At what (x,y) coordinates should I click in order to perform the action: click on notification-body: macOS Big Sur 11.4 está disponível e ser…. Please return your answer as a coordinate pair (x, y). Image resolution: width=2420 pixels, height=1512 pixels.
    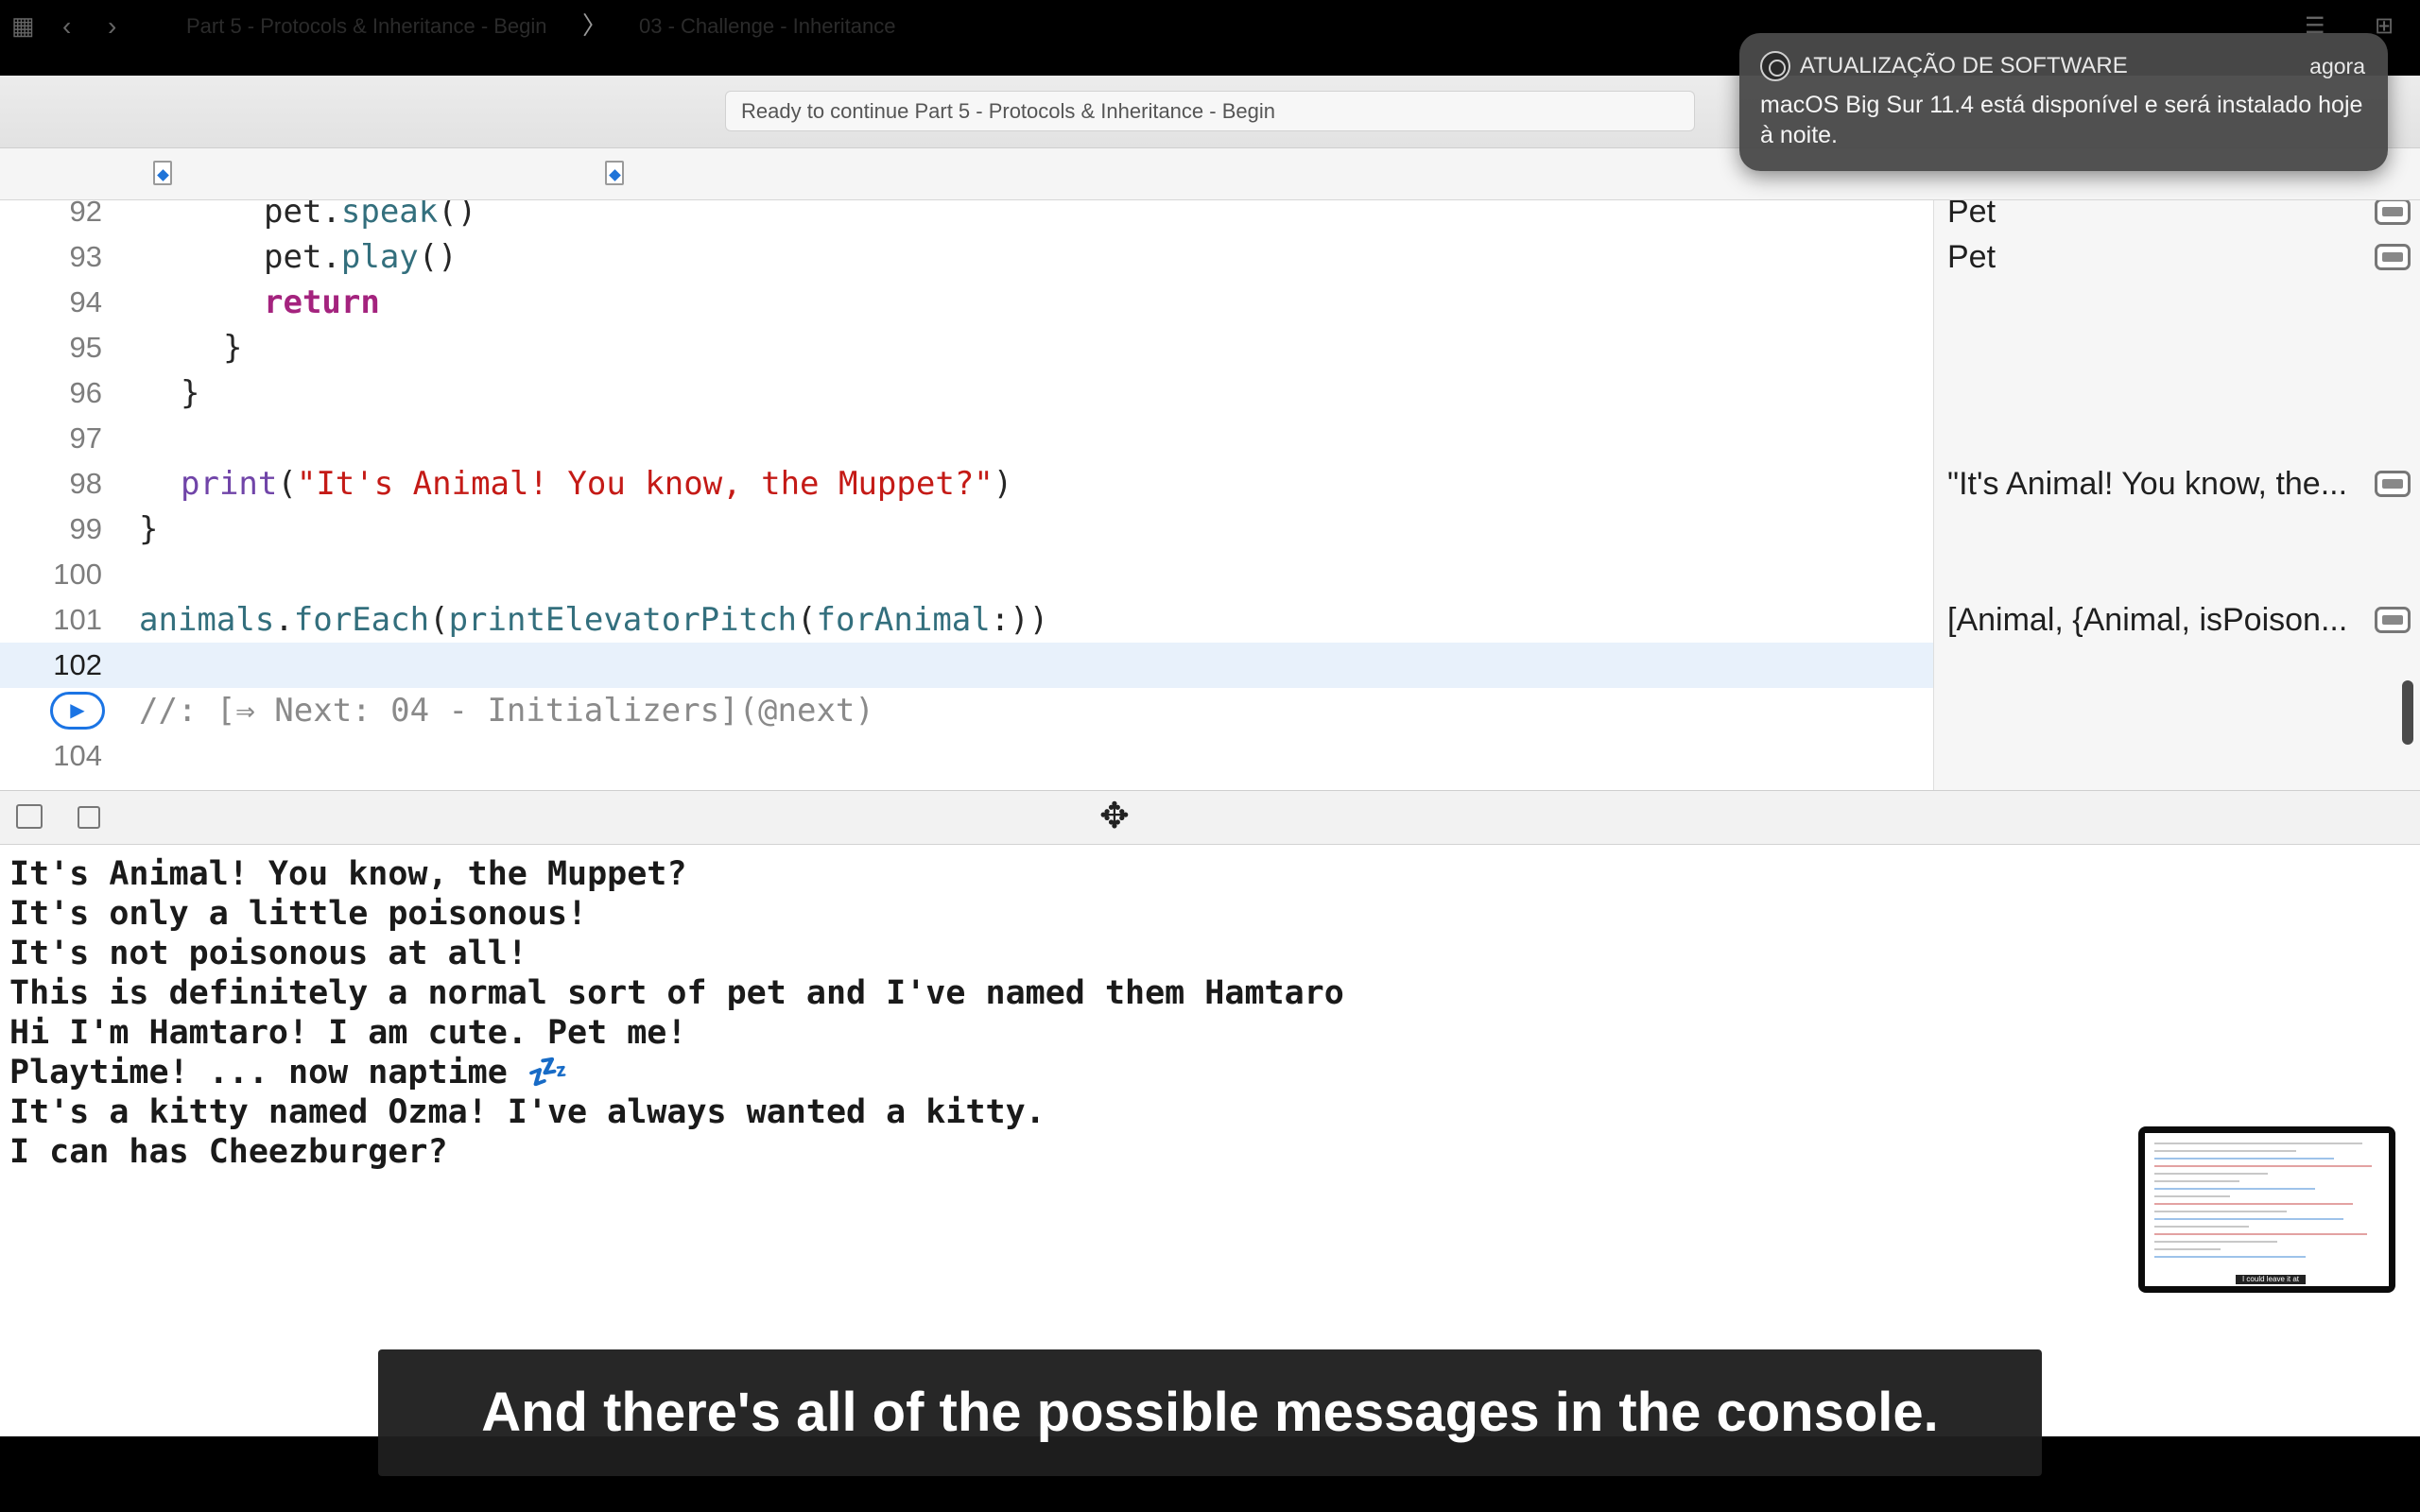
    Looking at the image, I should click on (2061, 120).